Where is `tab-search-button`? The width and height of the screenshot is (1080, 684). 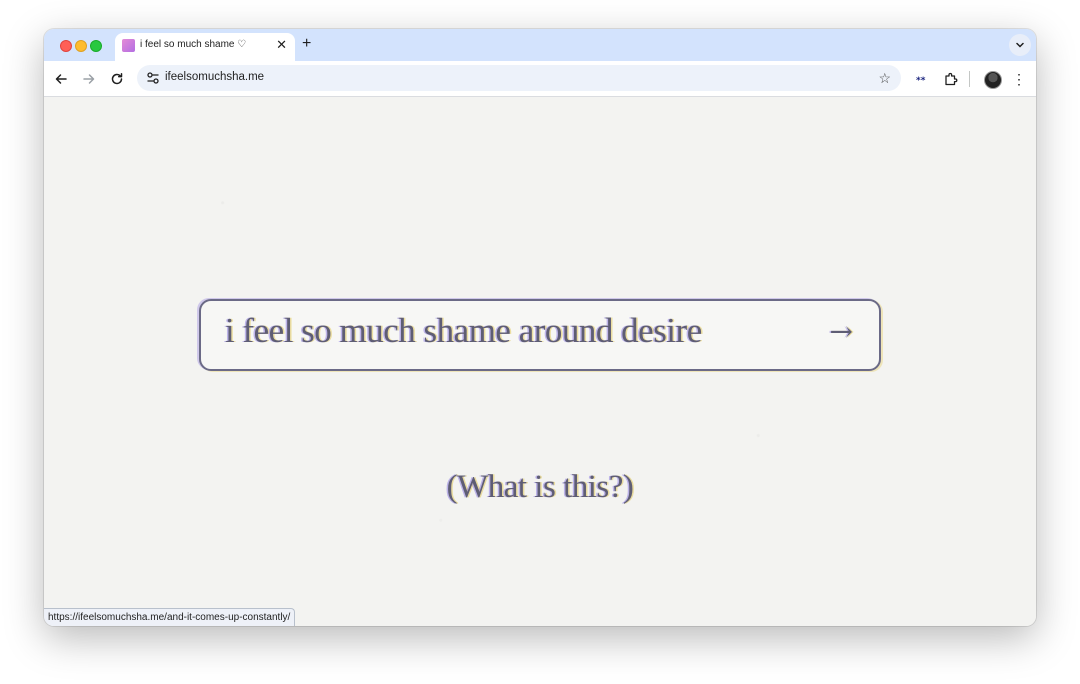 tab-search-button is located at coordinates (1020, 45).